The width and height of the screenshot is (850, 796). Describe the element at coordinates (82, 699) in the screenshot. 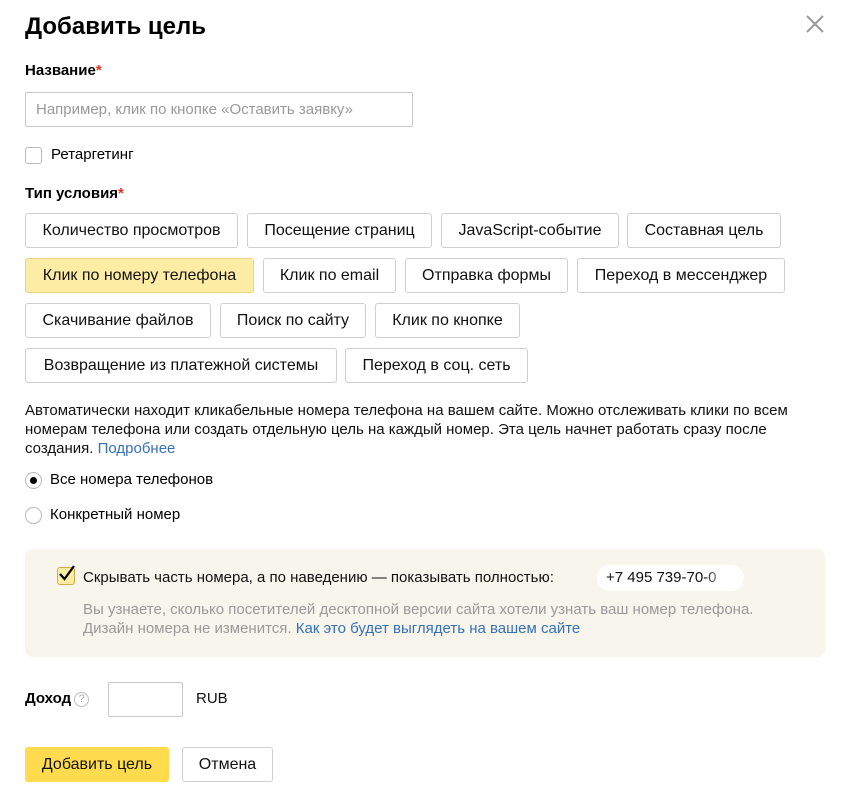

I see `help-icon: ?` at that location.